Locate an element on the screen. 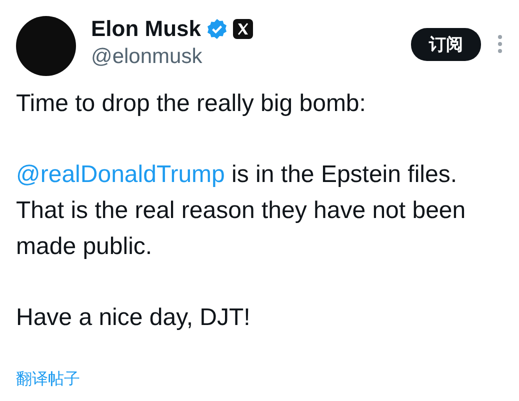 This screenshot has height=401, width=519. avatar-icon is located at coordinates (46, 46).